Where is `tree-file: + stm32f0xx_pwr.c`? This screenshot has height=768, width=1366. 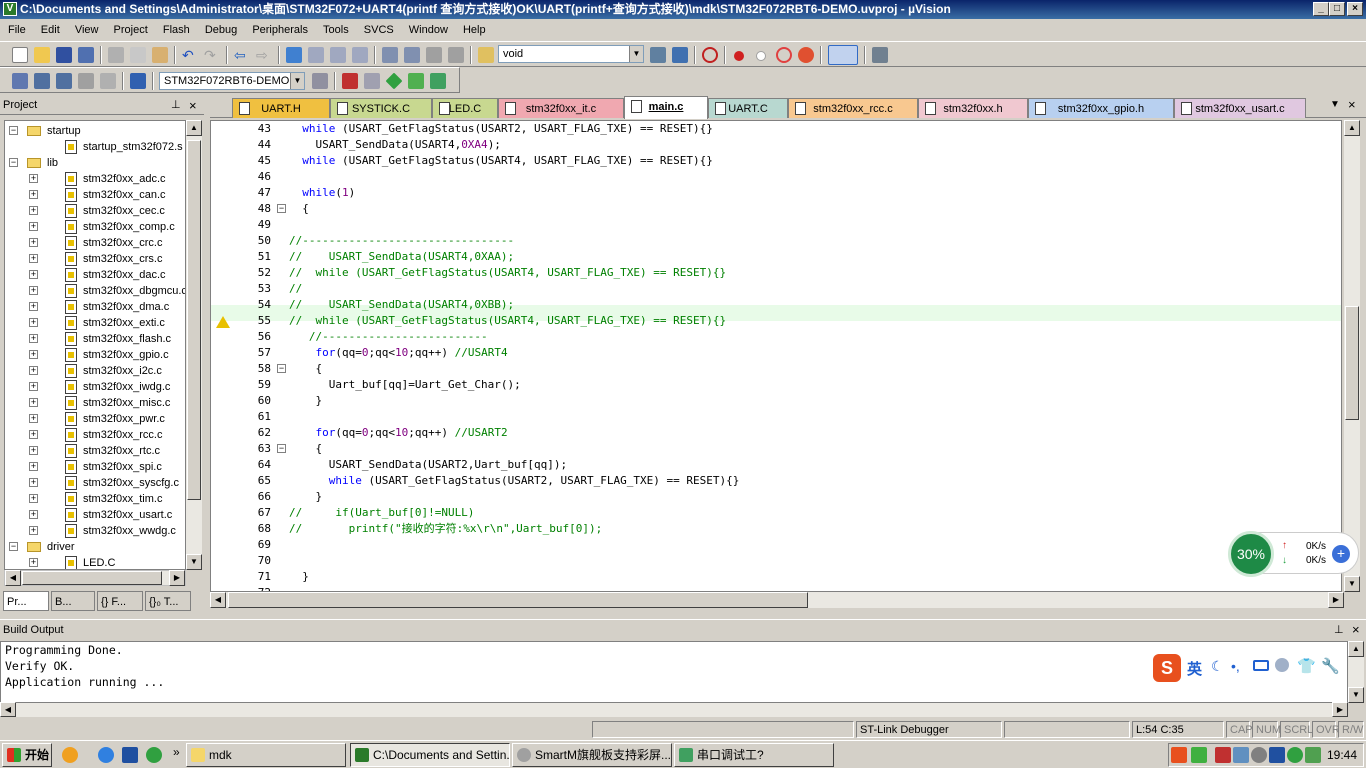 tree-file: + stm32f0xx_pwr.c is located at coordinates (95, 419).